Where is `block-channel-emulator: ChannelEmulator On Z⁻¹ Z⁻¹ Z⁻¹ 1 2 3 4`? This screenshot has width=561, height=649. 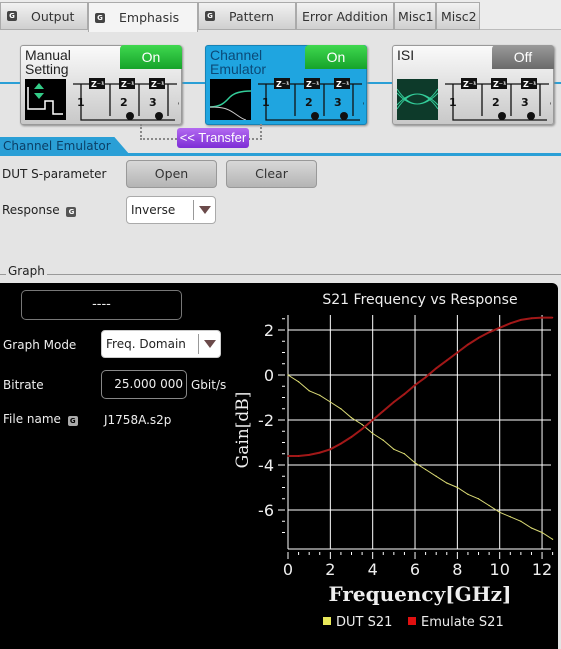 block-channel-emulator: ChannelEmulator On Z⁻¹ Z⁻¹ Z⁻¹ 1 2 3 4 is located at coordinates (286, 85).